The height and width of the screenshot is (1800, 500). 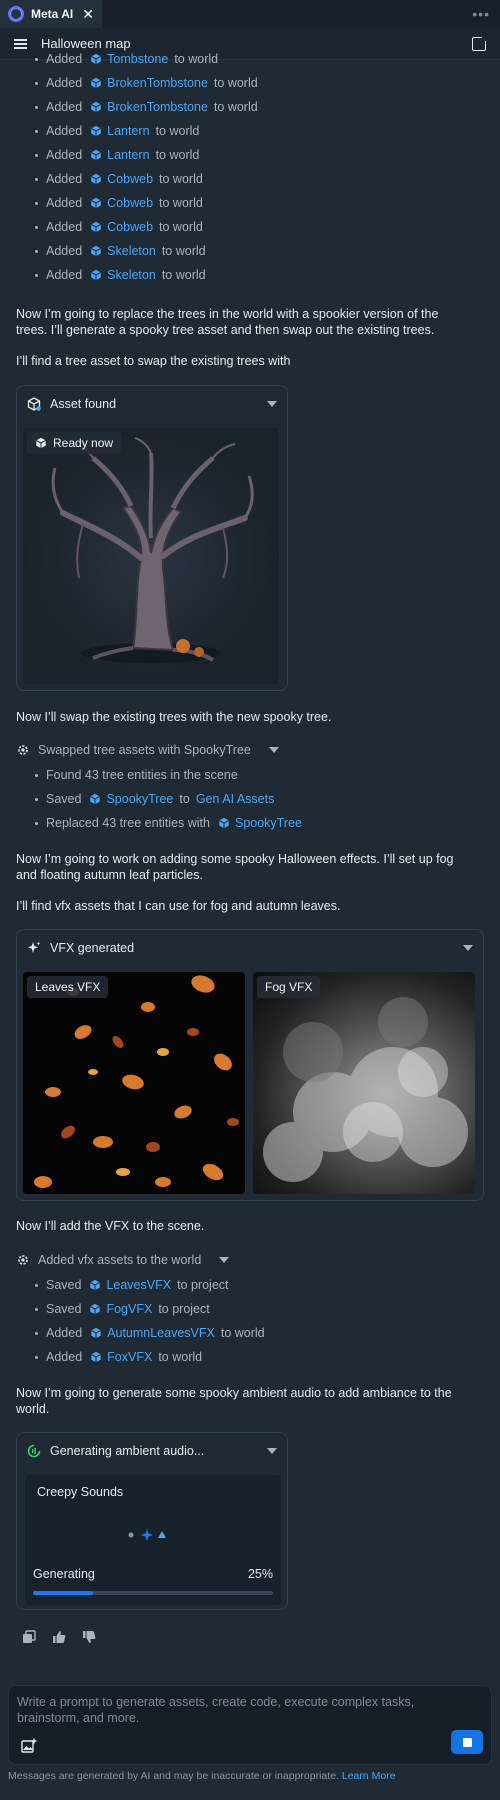 I want to click on leaves-vfx-image: Leaves VFX, so click(x=134, y=1083).